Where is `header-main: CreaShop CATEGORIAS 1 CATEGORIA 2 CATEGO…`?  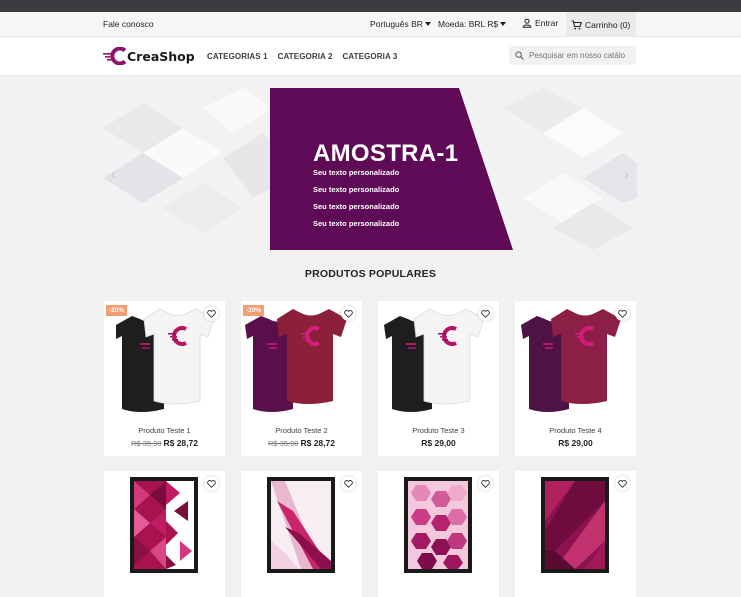 header-main: CreaShop CATEGORIAS 1 CATEGORIA 2 CATEGO… is located at coordinates (370, 56).